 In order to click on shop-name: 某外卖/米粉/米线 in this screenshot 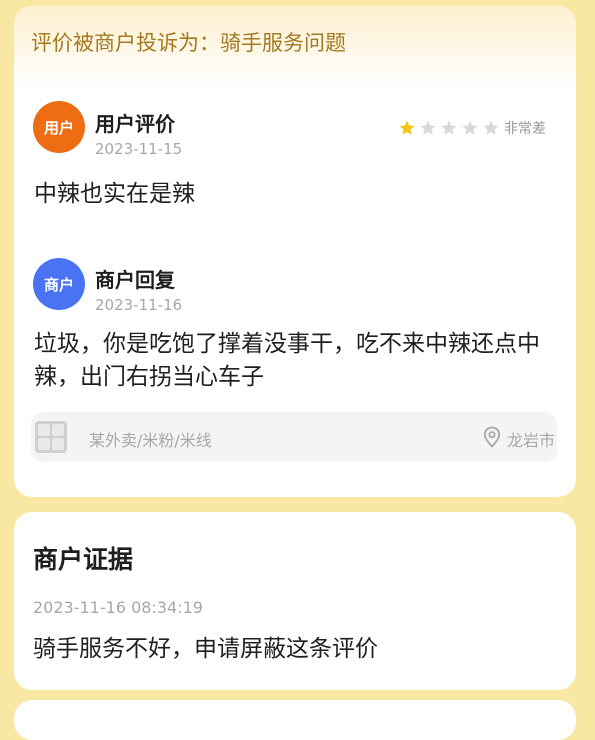, I will do `click(150, 440)`.